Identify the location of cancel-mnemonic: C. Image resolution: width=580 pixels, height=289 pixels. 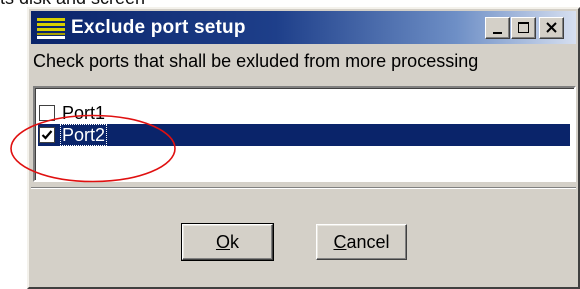
(340, 242).